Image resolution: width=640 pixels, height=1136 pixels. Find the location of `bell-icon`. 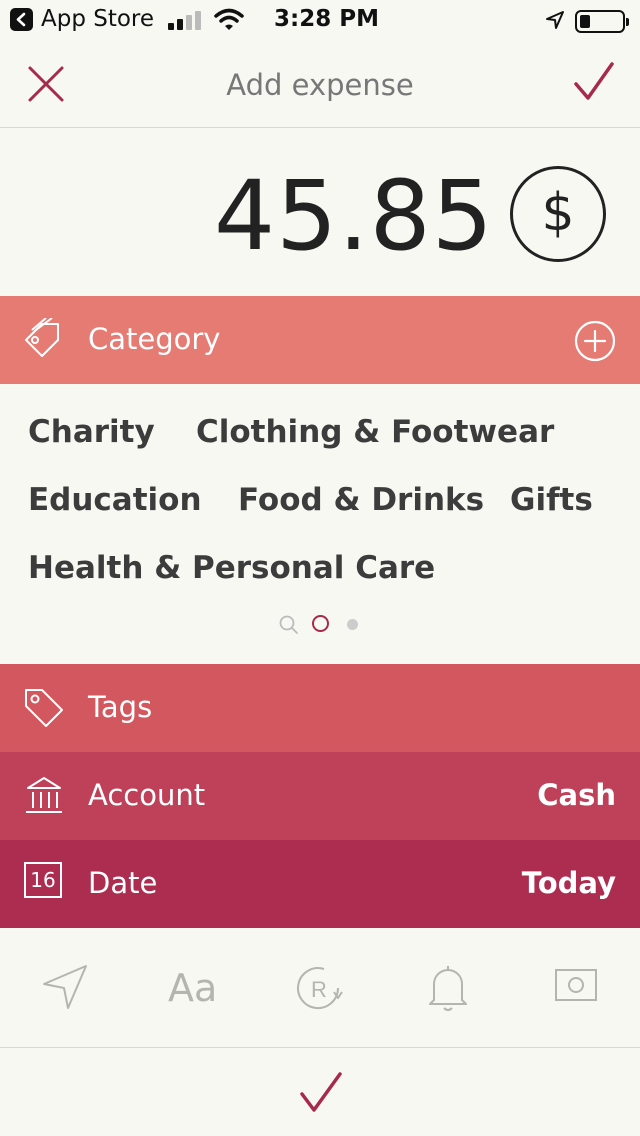

bell-icon is located at coordinates (448, 988).